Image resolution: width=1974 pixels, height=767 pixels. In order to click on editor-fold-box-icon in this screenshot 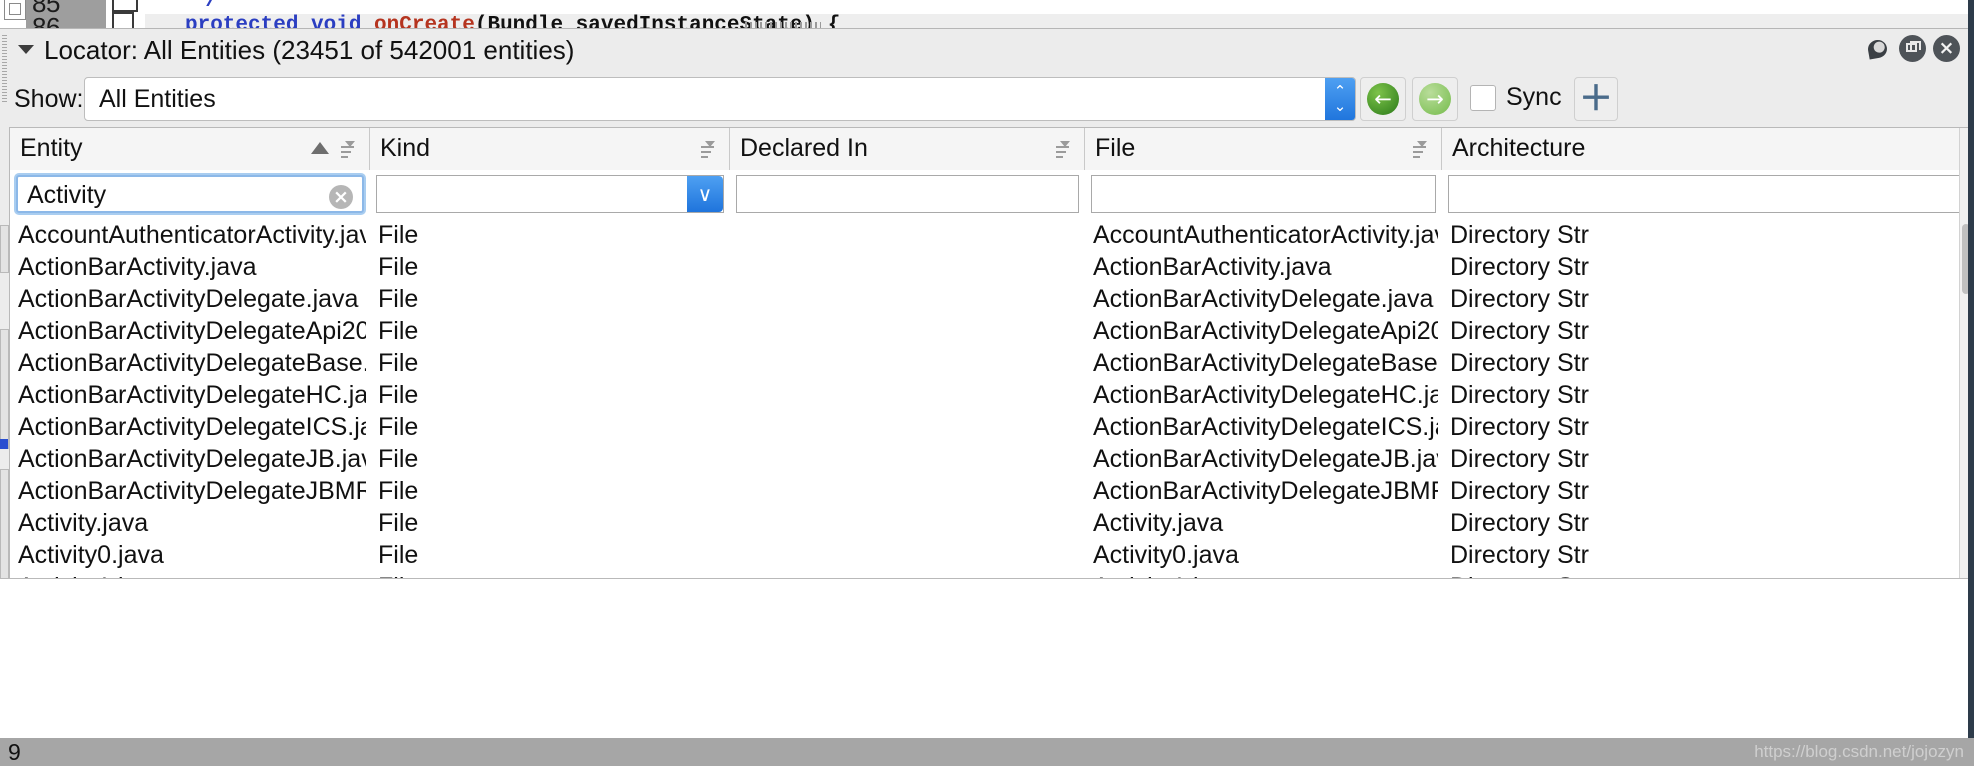, I will do `click(15, 10)`.